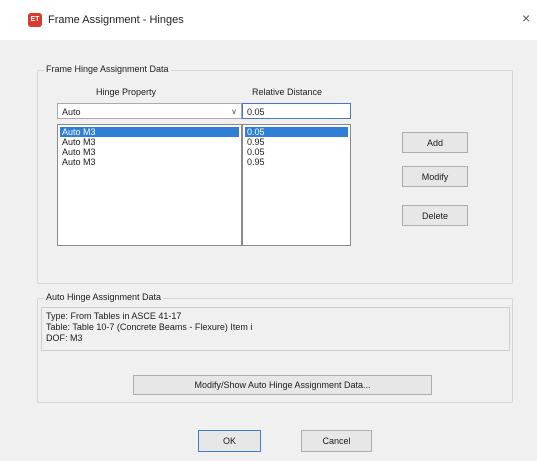 The image size is (537, 461). What do you see at coordinates (114, 316) in the screenshot?
I see `hinge-type-text: Type: From Tables in ASCE 41-17` at bounding box center [114, 316].